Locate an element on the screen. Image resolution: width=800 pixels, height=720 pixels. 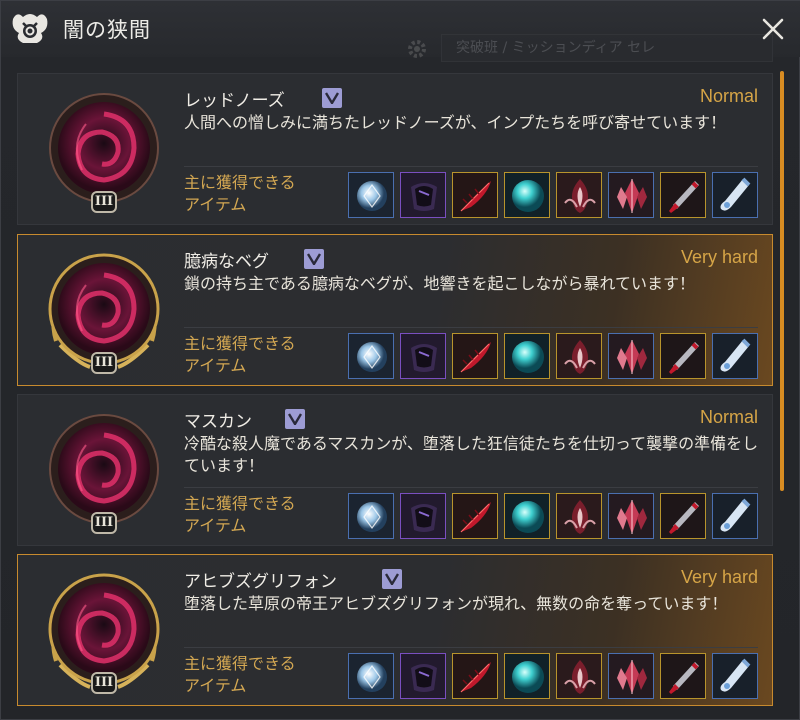
demon-emblem-icon is located at coordinates (30, 28).